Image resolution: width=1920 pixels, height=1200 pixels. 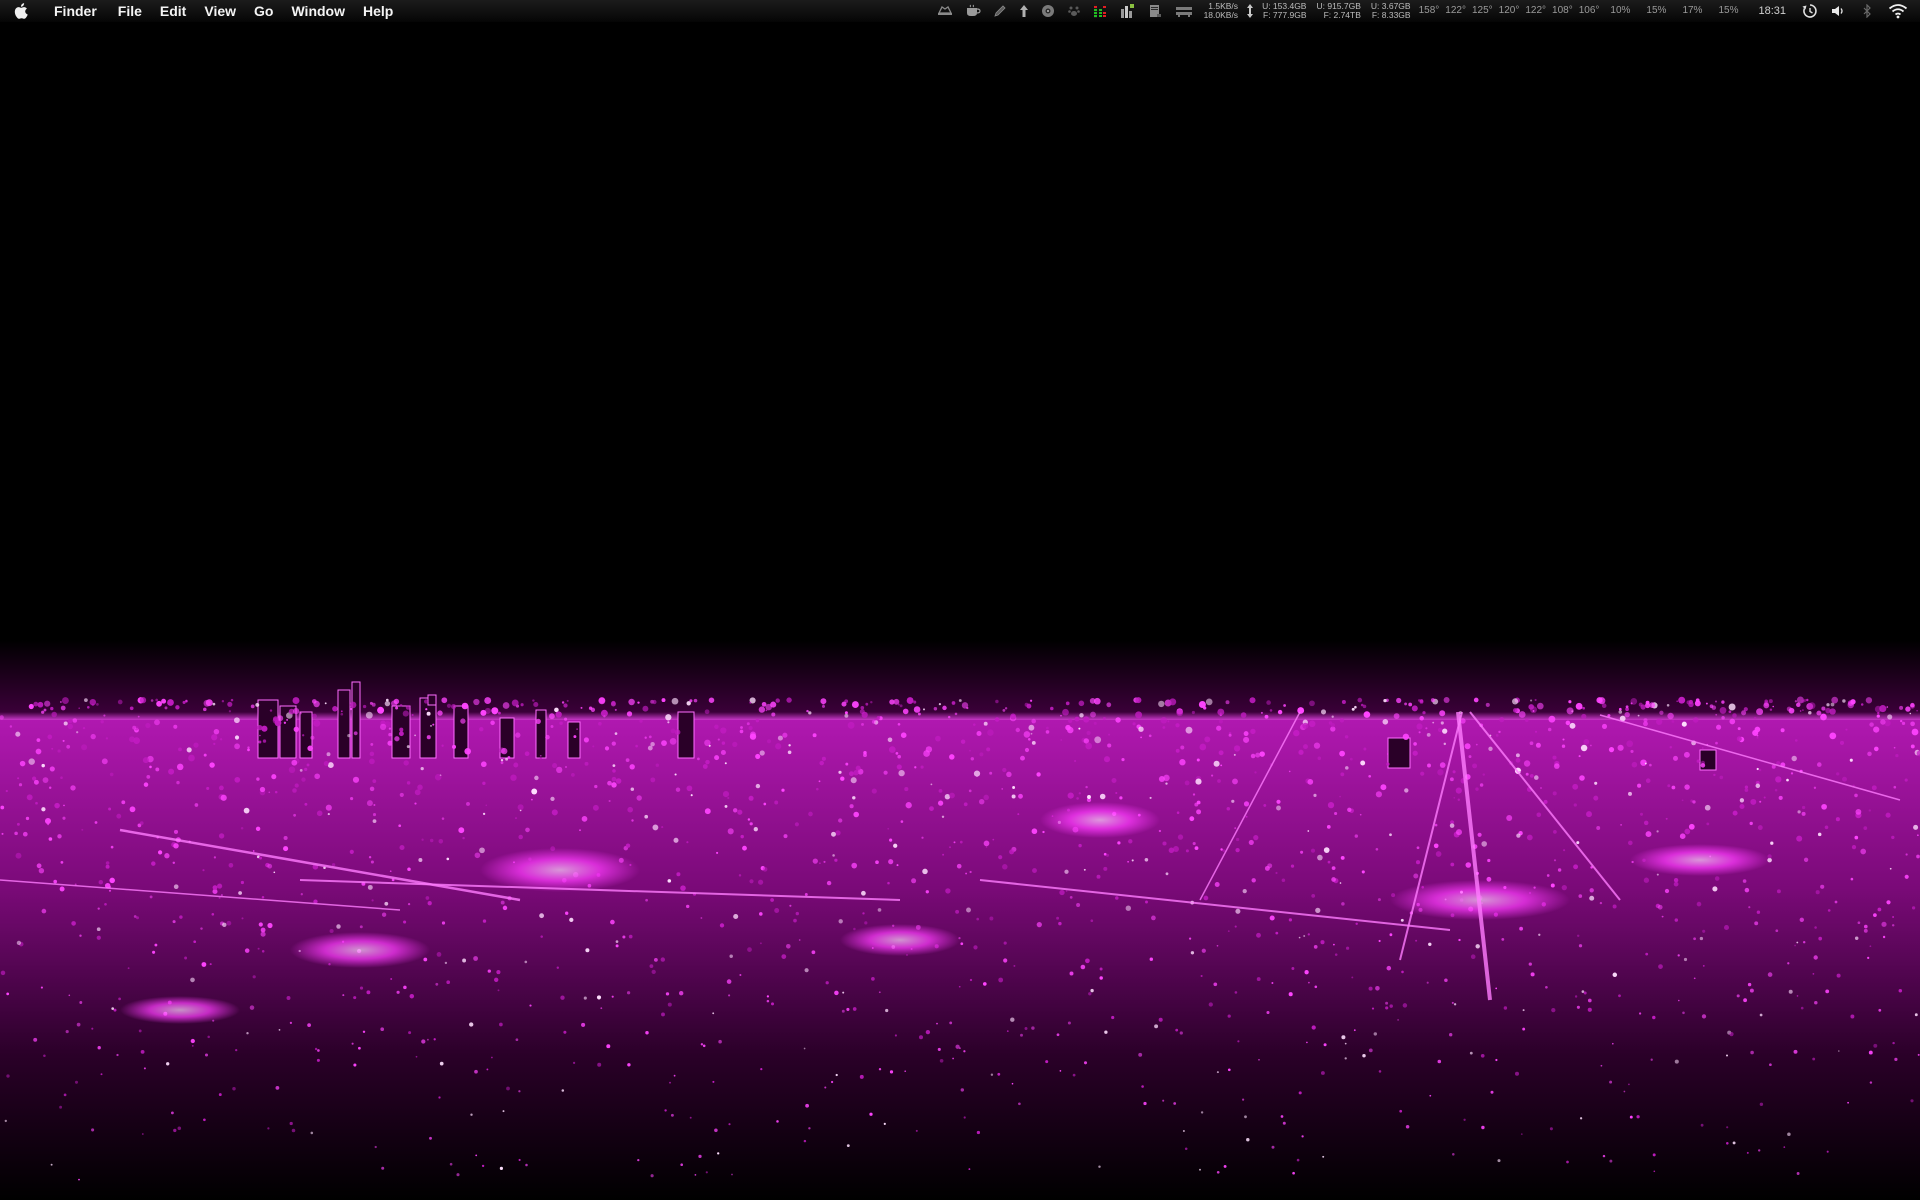 What do you see at coordinates (378, 11) in the screenshot?
I see `menu-help: Help` at bounding box center [378, 11].